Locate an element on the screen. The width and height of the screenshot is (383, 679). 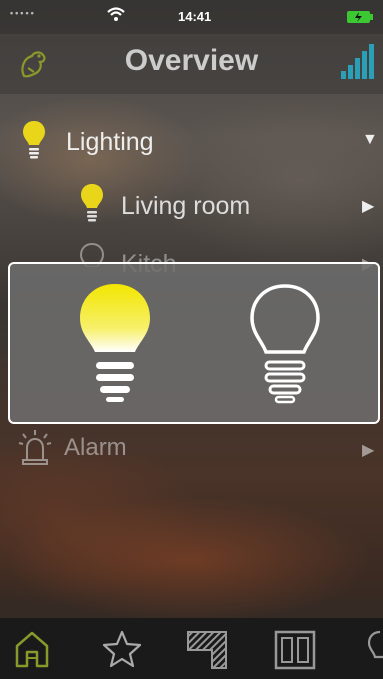
app-header: Overview is located at coordinates (191, 64).